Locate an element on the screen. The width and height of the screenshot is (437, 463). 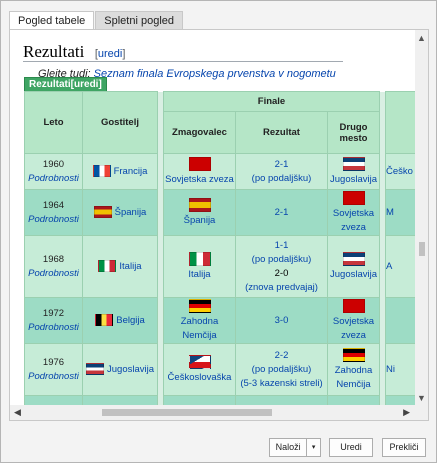
second-cell: Zahodna Nemčija is located at coordinates (353, 369).